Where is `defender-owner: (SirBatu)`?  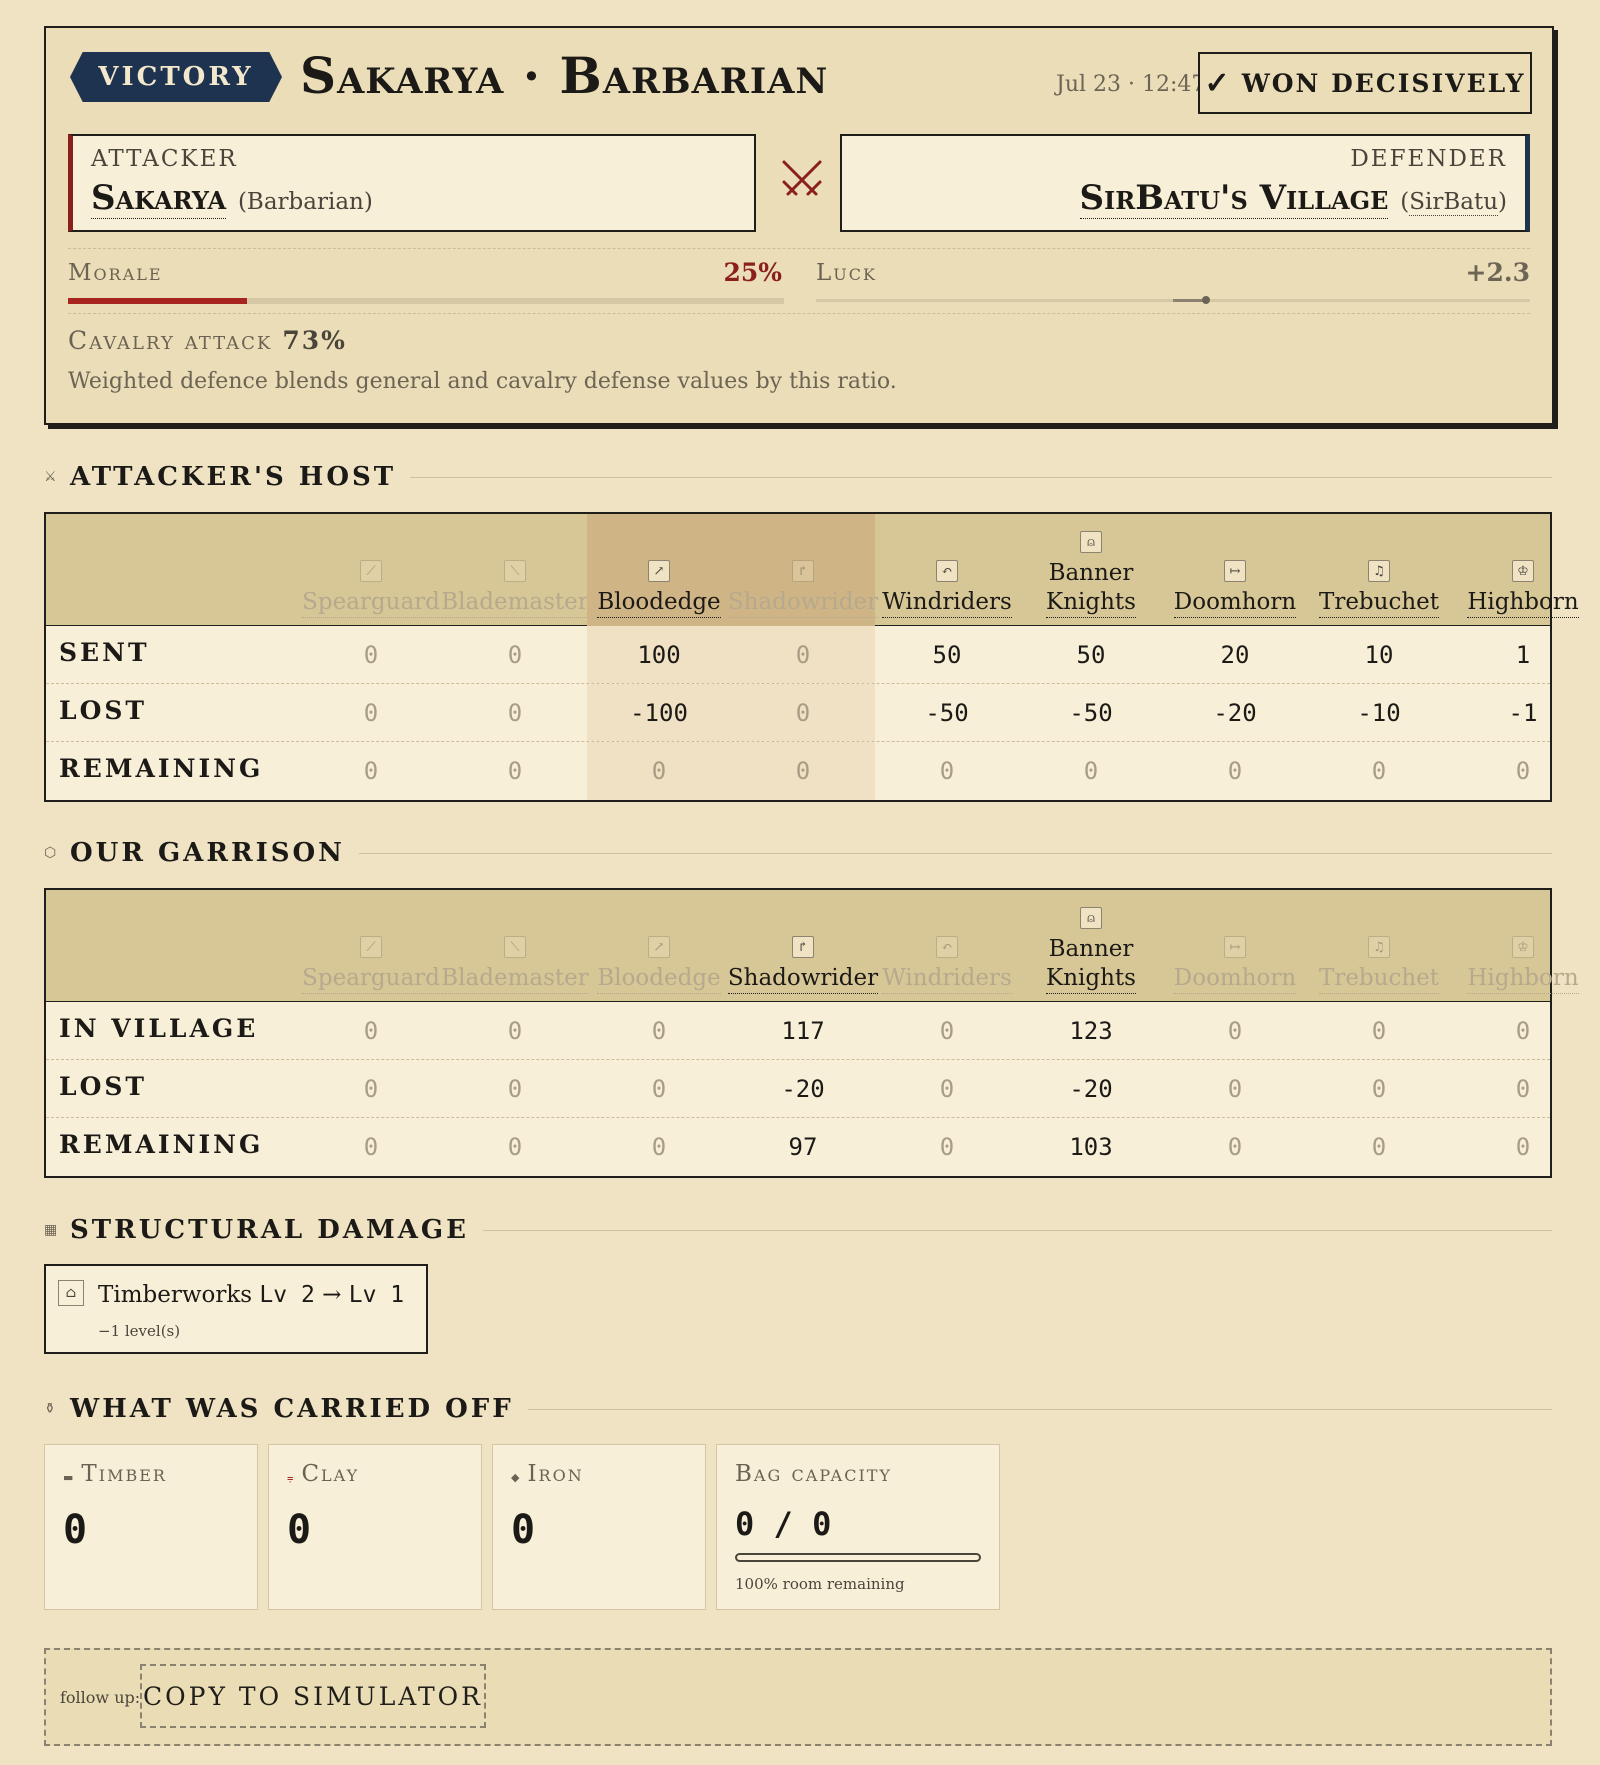 defender-owner: (SirBatu) is located at coordinates (1453, 202).